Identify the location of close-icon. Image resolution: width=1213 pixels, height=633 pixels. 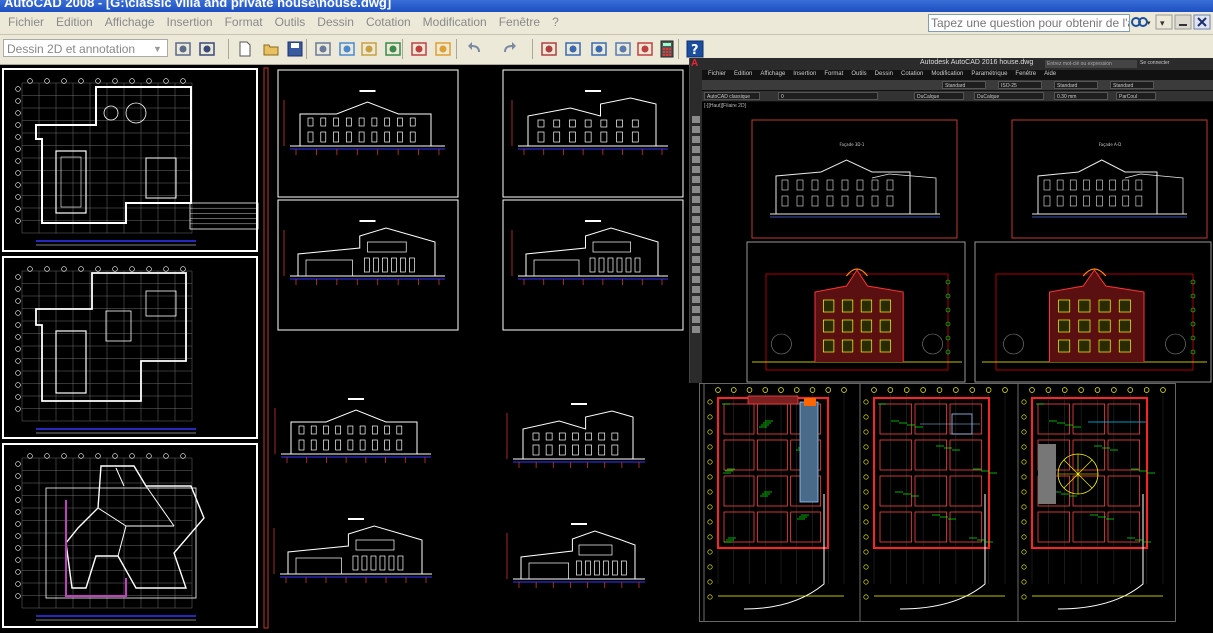
(1202, 22).